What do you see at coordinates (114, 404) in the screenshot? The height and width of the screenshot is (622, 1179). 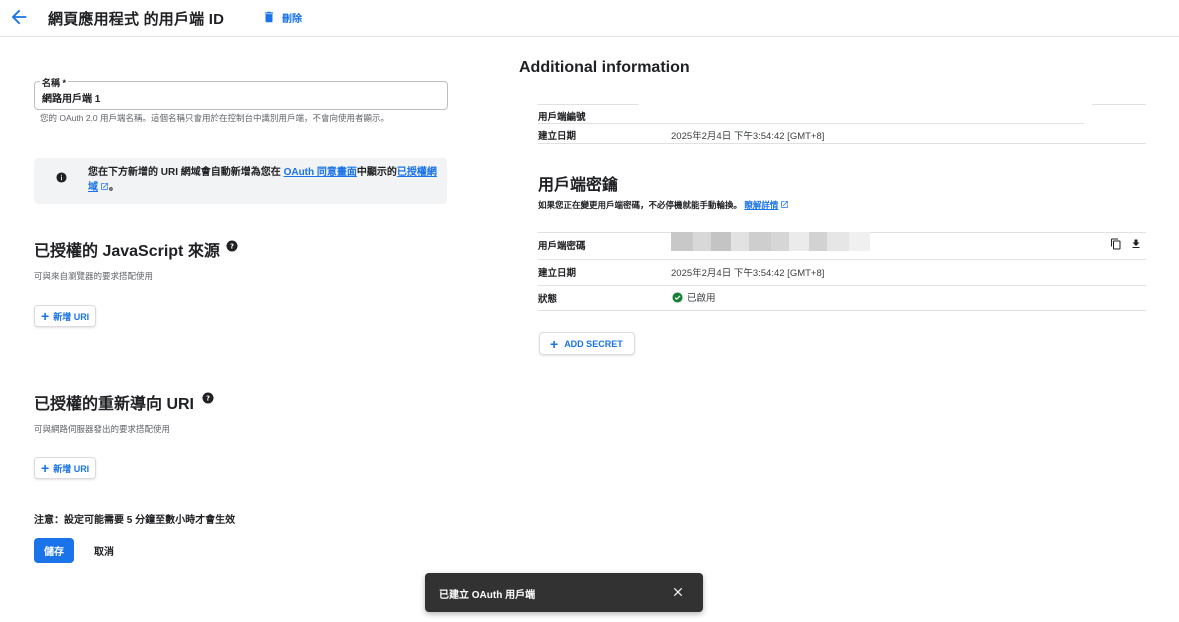 I see `redirect-uris-title: 已授權的重新導向 URI` at bounding box center [114, 404].